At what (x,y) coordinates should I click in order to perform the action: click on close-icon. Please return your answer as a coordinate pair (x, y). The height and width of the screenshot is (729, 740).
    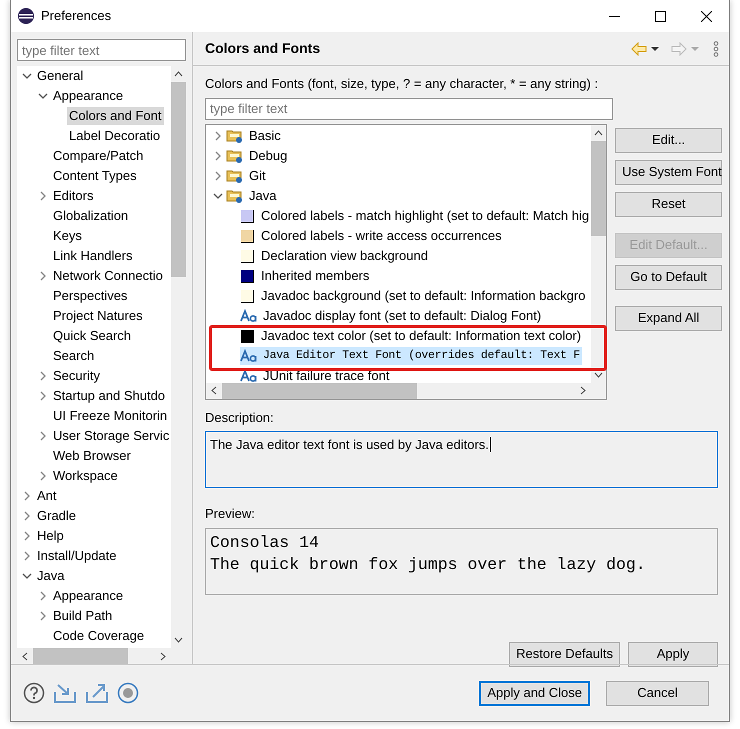
    Looking at the image, I should click on (706, 16).